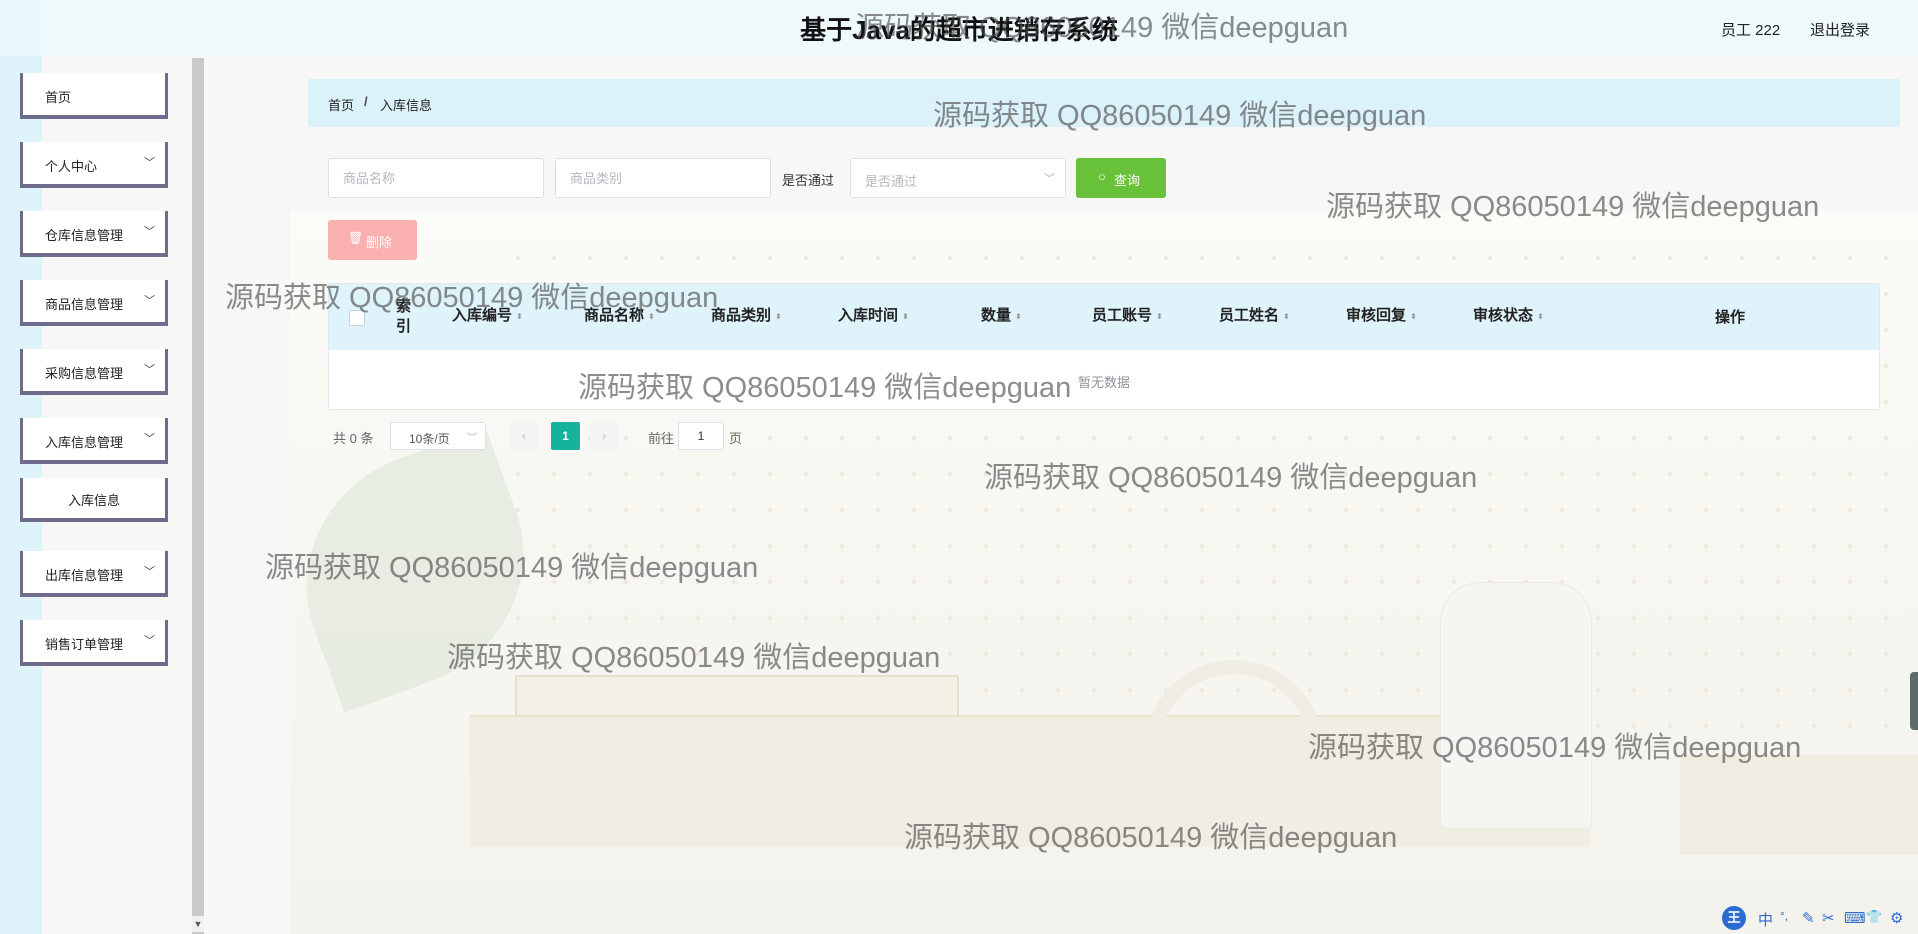  Describe the element at coordinates (357, 318) in the screenshot. I see `select-all-checkbox` at that location.